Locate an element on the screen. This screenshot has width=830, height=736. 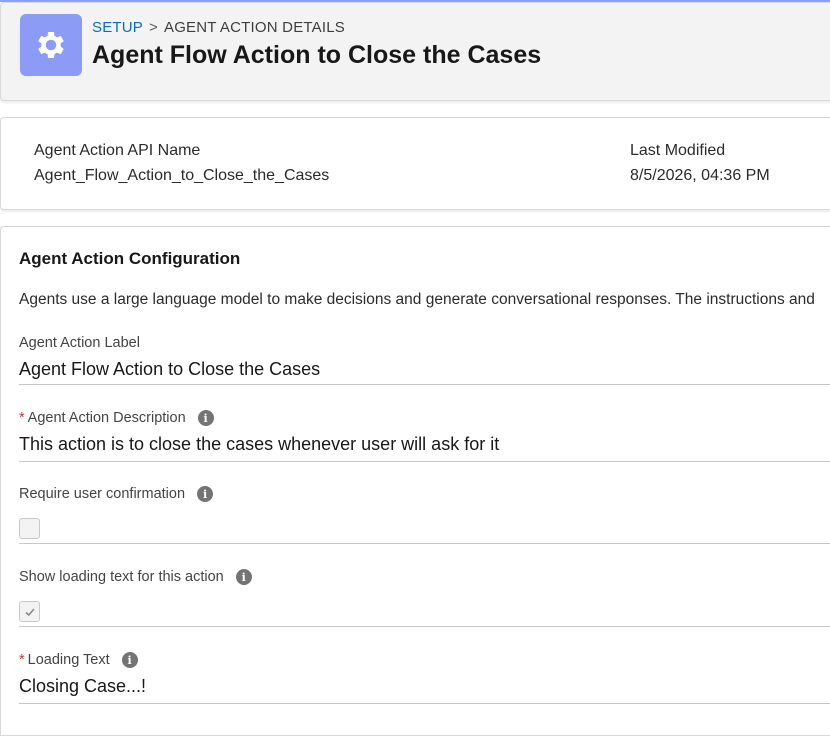
show-loading-text-caption: Show loading text for this action i is located at coordinates (424, 577).